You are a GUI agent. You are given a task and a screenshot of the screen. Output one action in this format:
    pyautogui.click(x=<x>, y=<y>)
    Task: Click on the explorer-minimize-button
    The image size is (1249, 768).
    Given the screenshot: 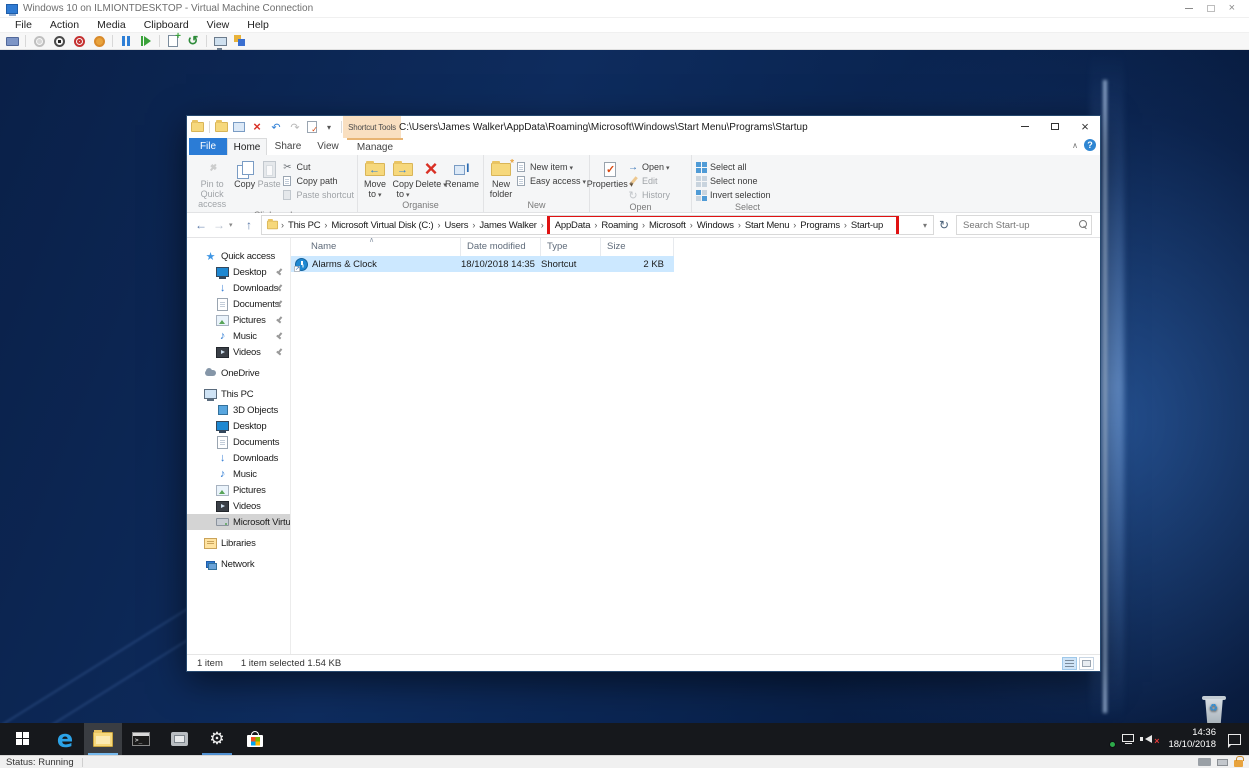 What is the action you would take?
    pyautogui.click(x=1025, y=126)
    